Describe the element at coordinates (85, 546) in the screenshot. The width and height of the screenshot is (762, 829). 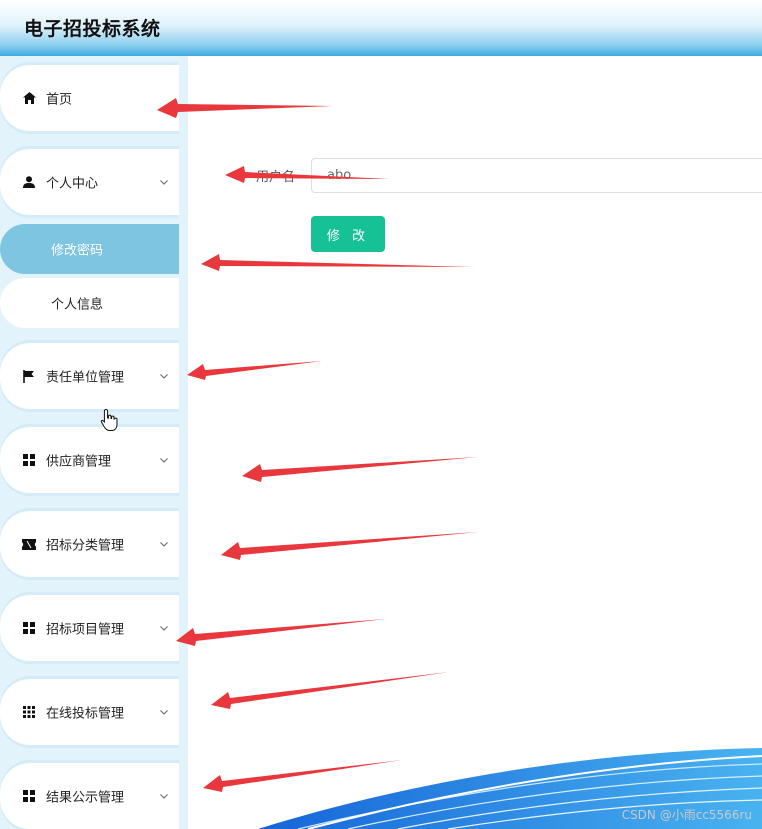
I see `sidebar-item-label: 招标分类管理` at that location.